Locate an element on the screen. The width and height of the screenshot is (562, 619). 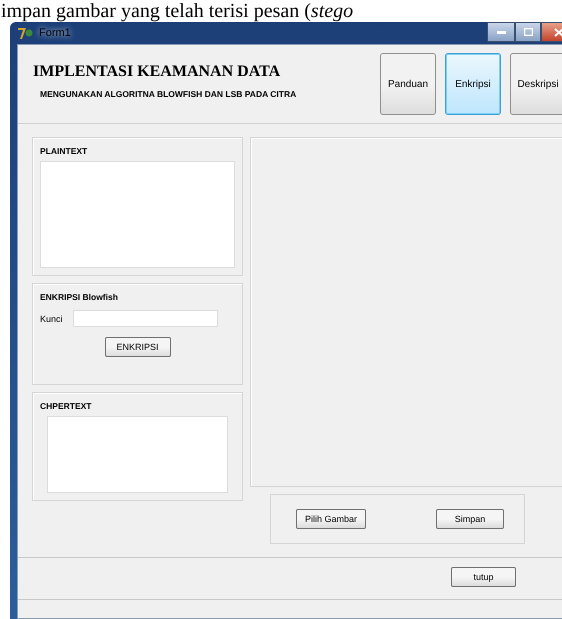
key-field is located at coordinates (145, 318).